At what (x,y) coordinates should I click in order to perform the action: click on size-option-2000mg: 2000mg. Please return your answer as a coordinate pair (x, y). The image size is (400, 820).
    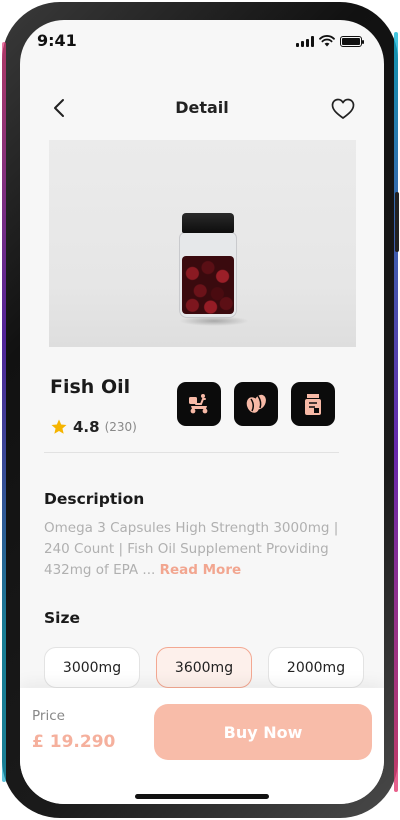
    Looking at the image, I should click on (316, 667).